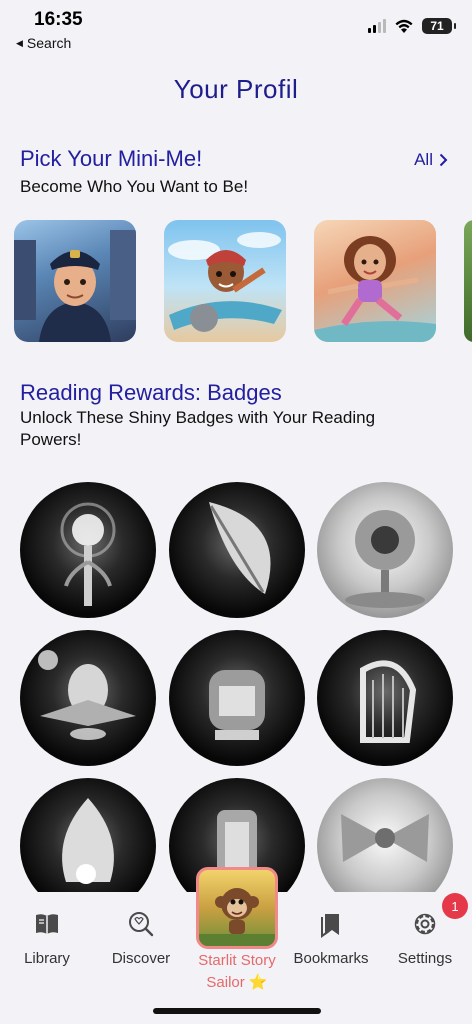 The height and width of the screenshot is (1024, 472). Describe the element at coordinates (87, 695) in the screenshot. I see `spaceship-badge-art` at that location.